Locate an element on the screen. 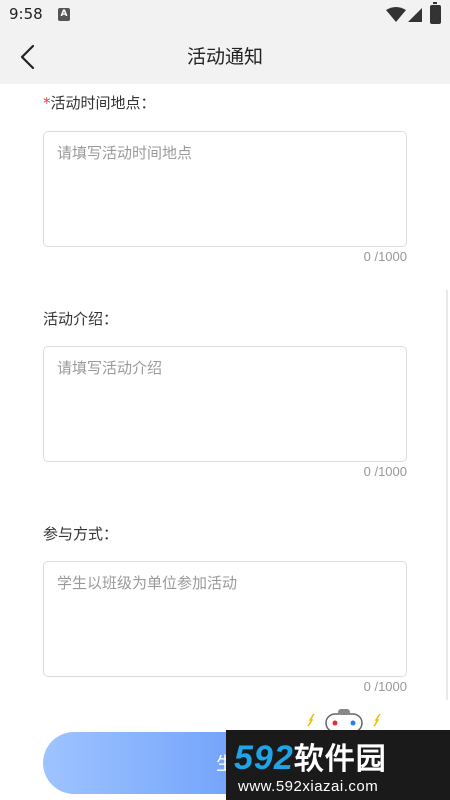  notification-icon: A is located at coordinates (64, 14).